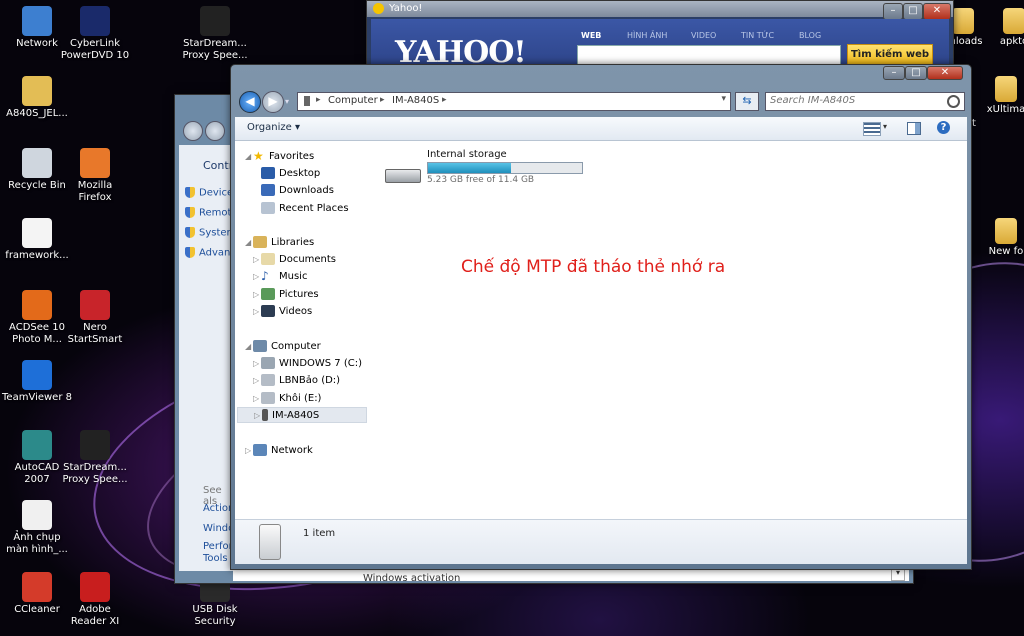 The height and width of the screenshot is (636, 1024). I want to click on nav-documents: ▷ Documents, so click(294, 260).